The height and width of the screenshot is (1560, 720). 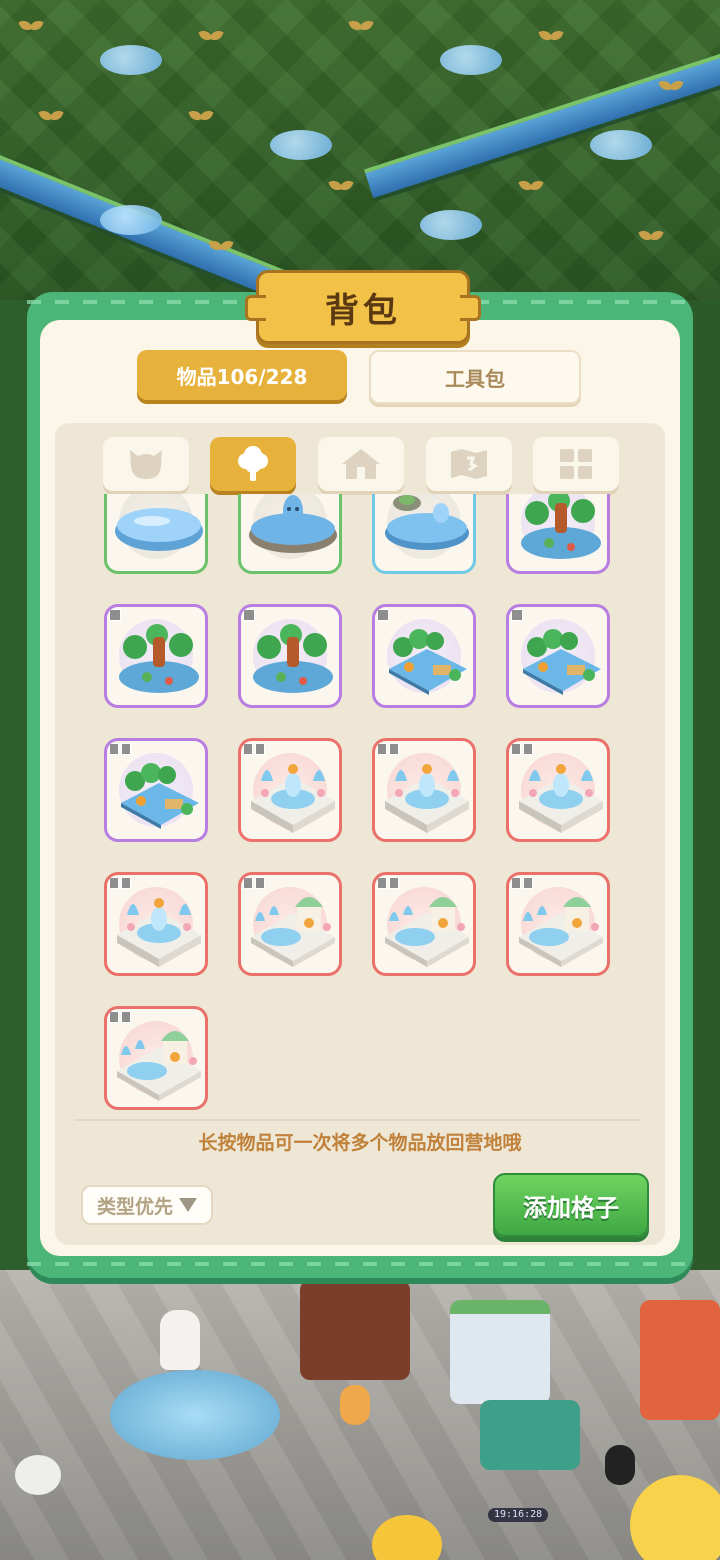 I want to click on grid-icon, so click(x=576, y=464).